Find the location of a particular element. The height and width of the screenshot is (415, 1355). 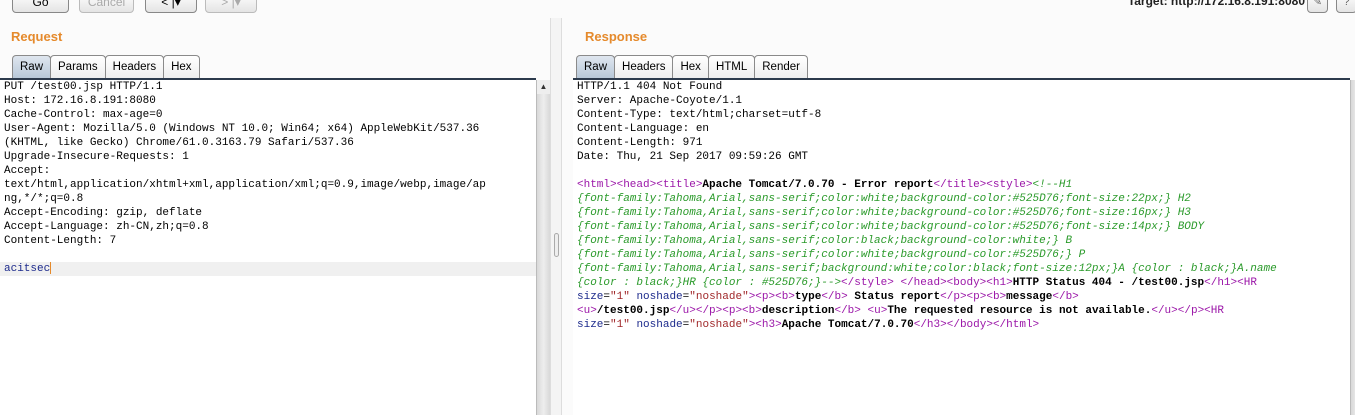

html-tag: </head><body><h1> is located at coordinates (956, 283).